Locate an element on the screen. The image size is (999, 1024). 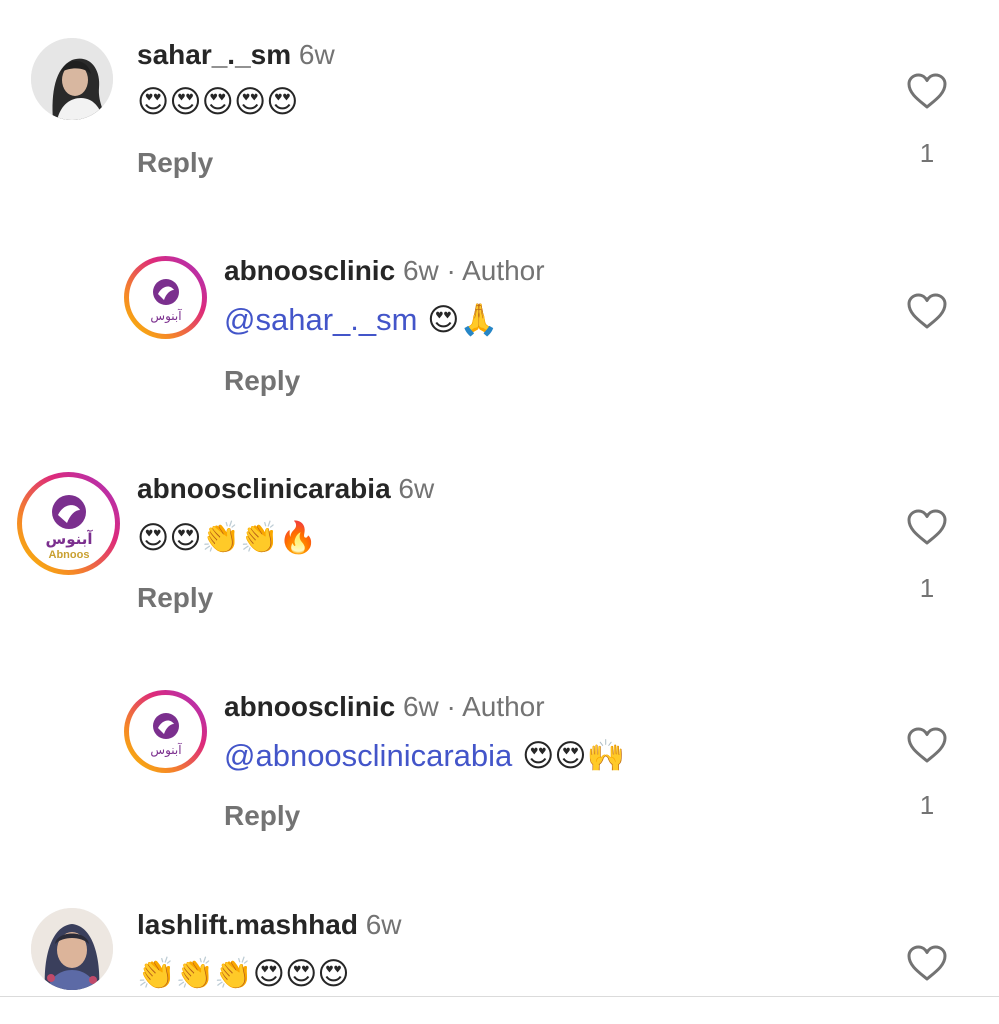
comment-header: lashlift.mashhad 6w is located at coordinates (269, 925).